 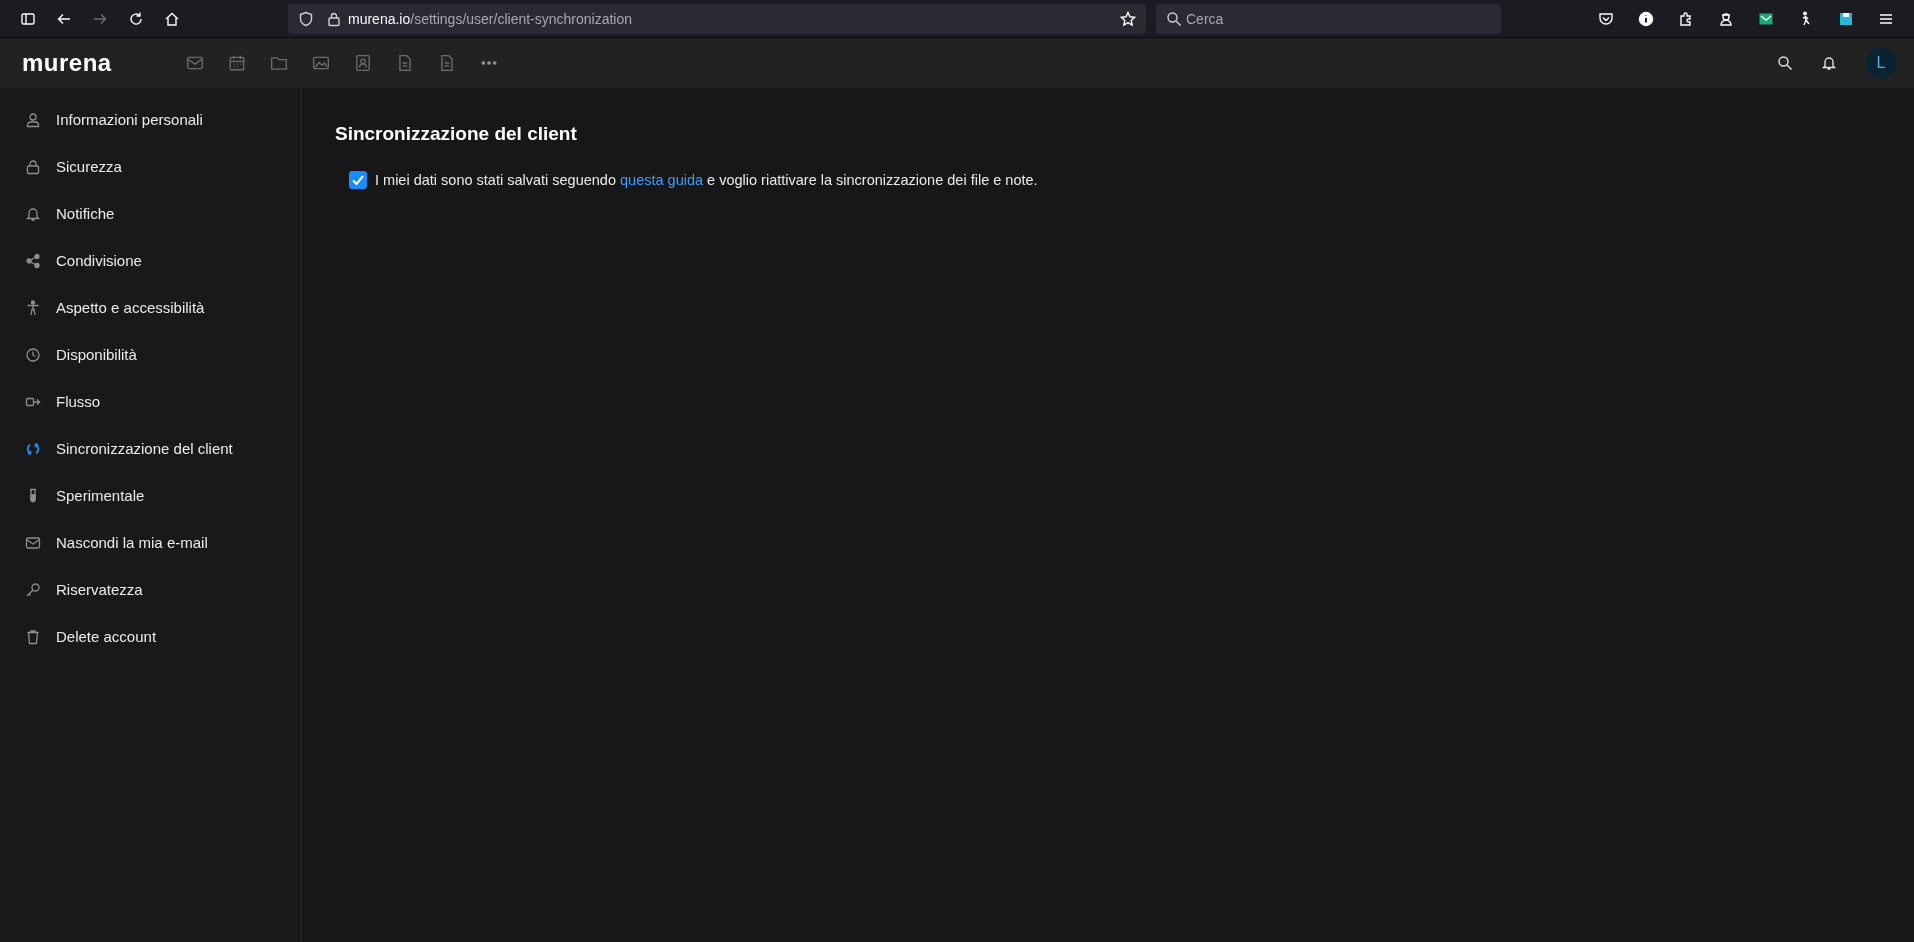 What do you see at coordinates (150, 166) in the screenshot?
I see `sidebar-item: Sicurezza` at bounding box center [150, 166].